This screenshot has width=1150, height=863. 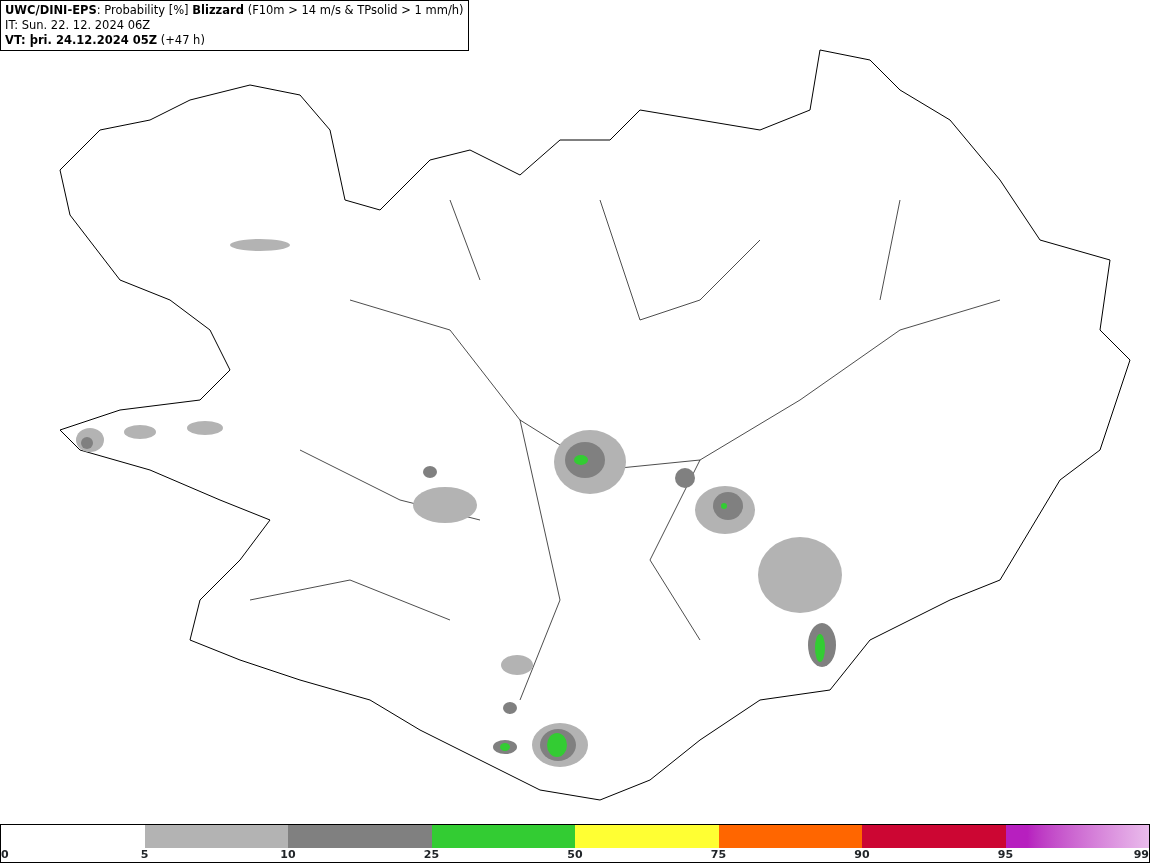 I want to click on legend-tick-label: 95, so click(x=1005, y=855).